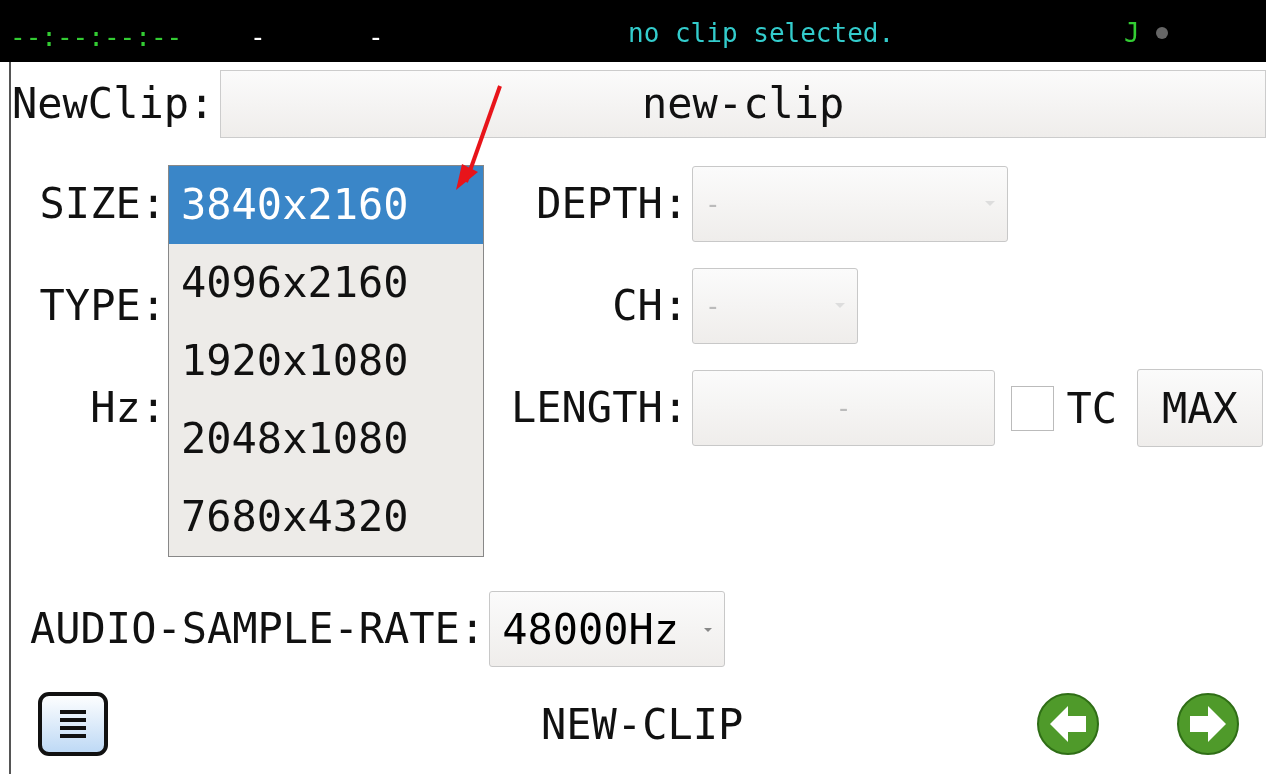  I want to click on status-indicator: J, so click(1132, 33).